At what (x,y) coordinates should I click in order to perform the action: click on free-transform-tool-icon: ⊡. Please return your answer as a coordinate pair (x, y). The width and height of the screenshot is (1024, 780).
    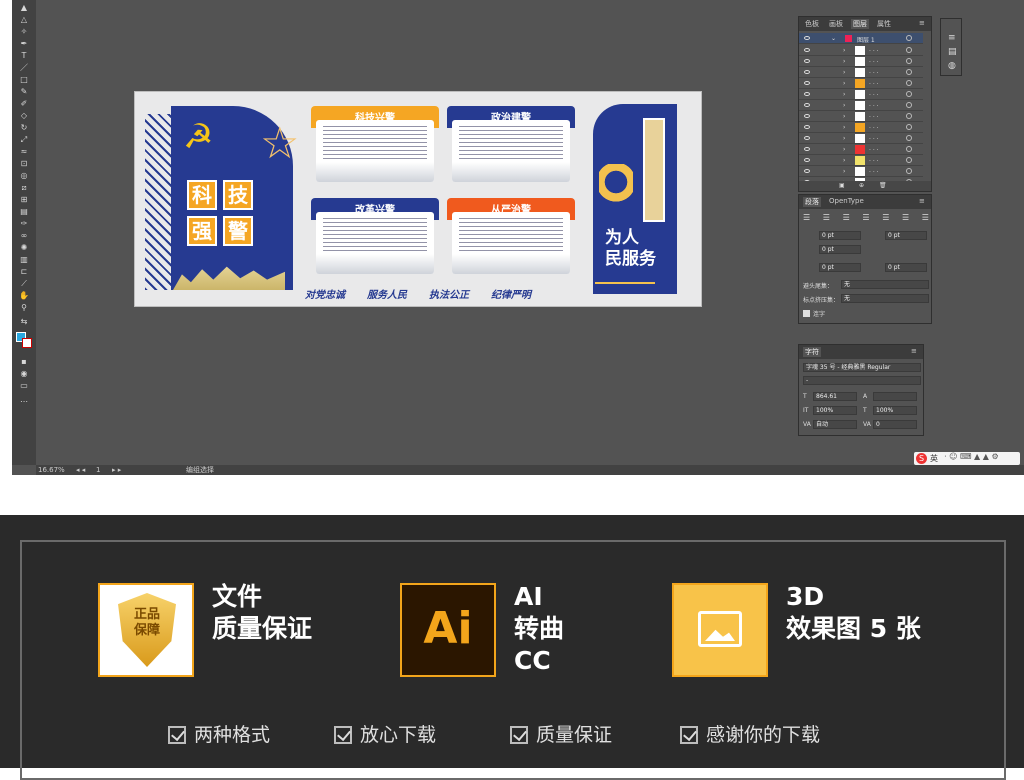
    Looking at the image, I should click on (24, 164).